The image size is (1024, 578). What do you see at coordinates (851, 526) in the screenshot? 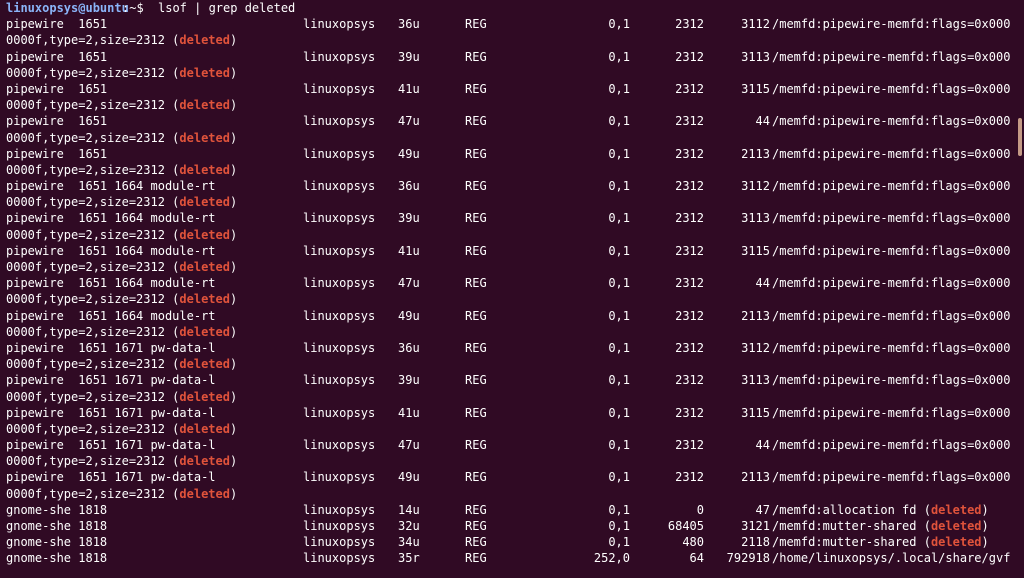
I see `row-name-text: /memfd:mutter-shared (` at bounding box center [851, 526].